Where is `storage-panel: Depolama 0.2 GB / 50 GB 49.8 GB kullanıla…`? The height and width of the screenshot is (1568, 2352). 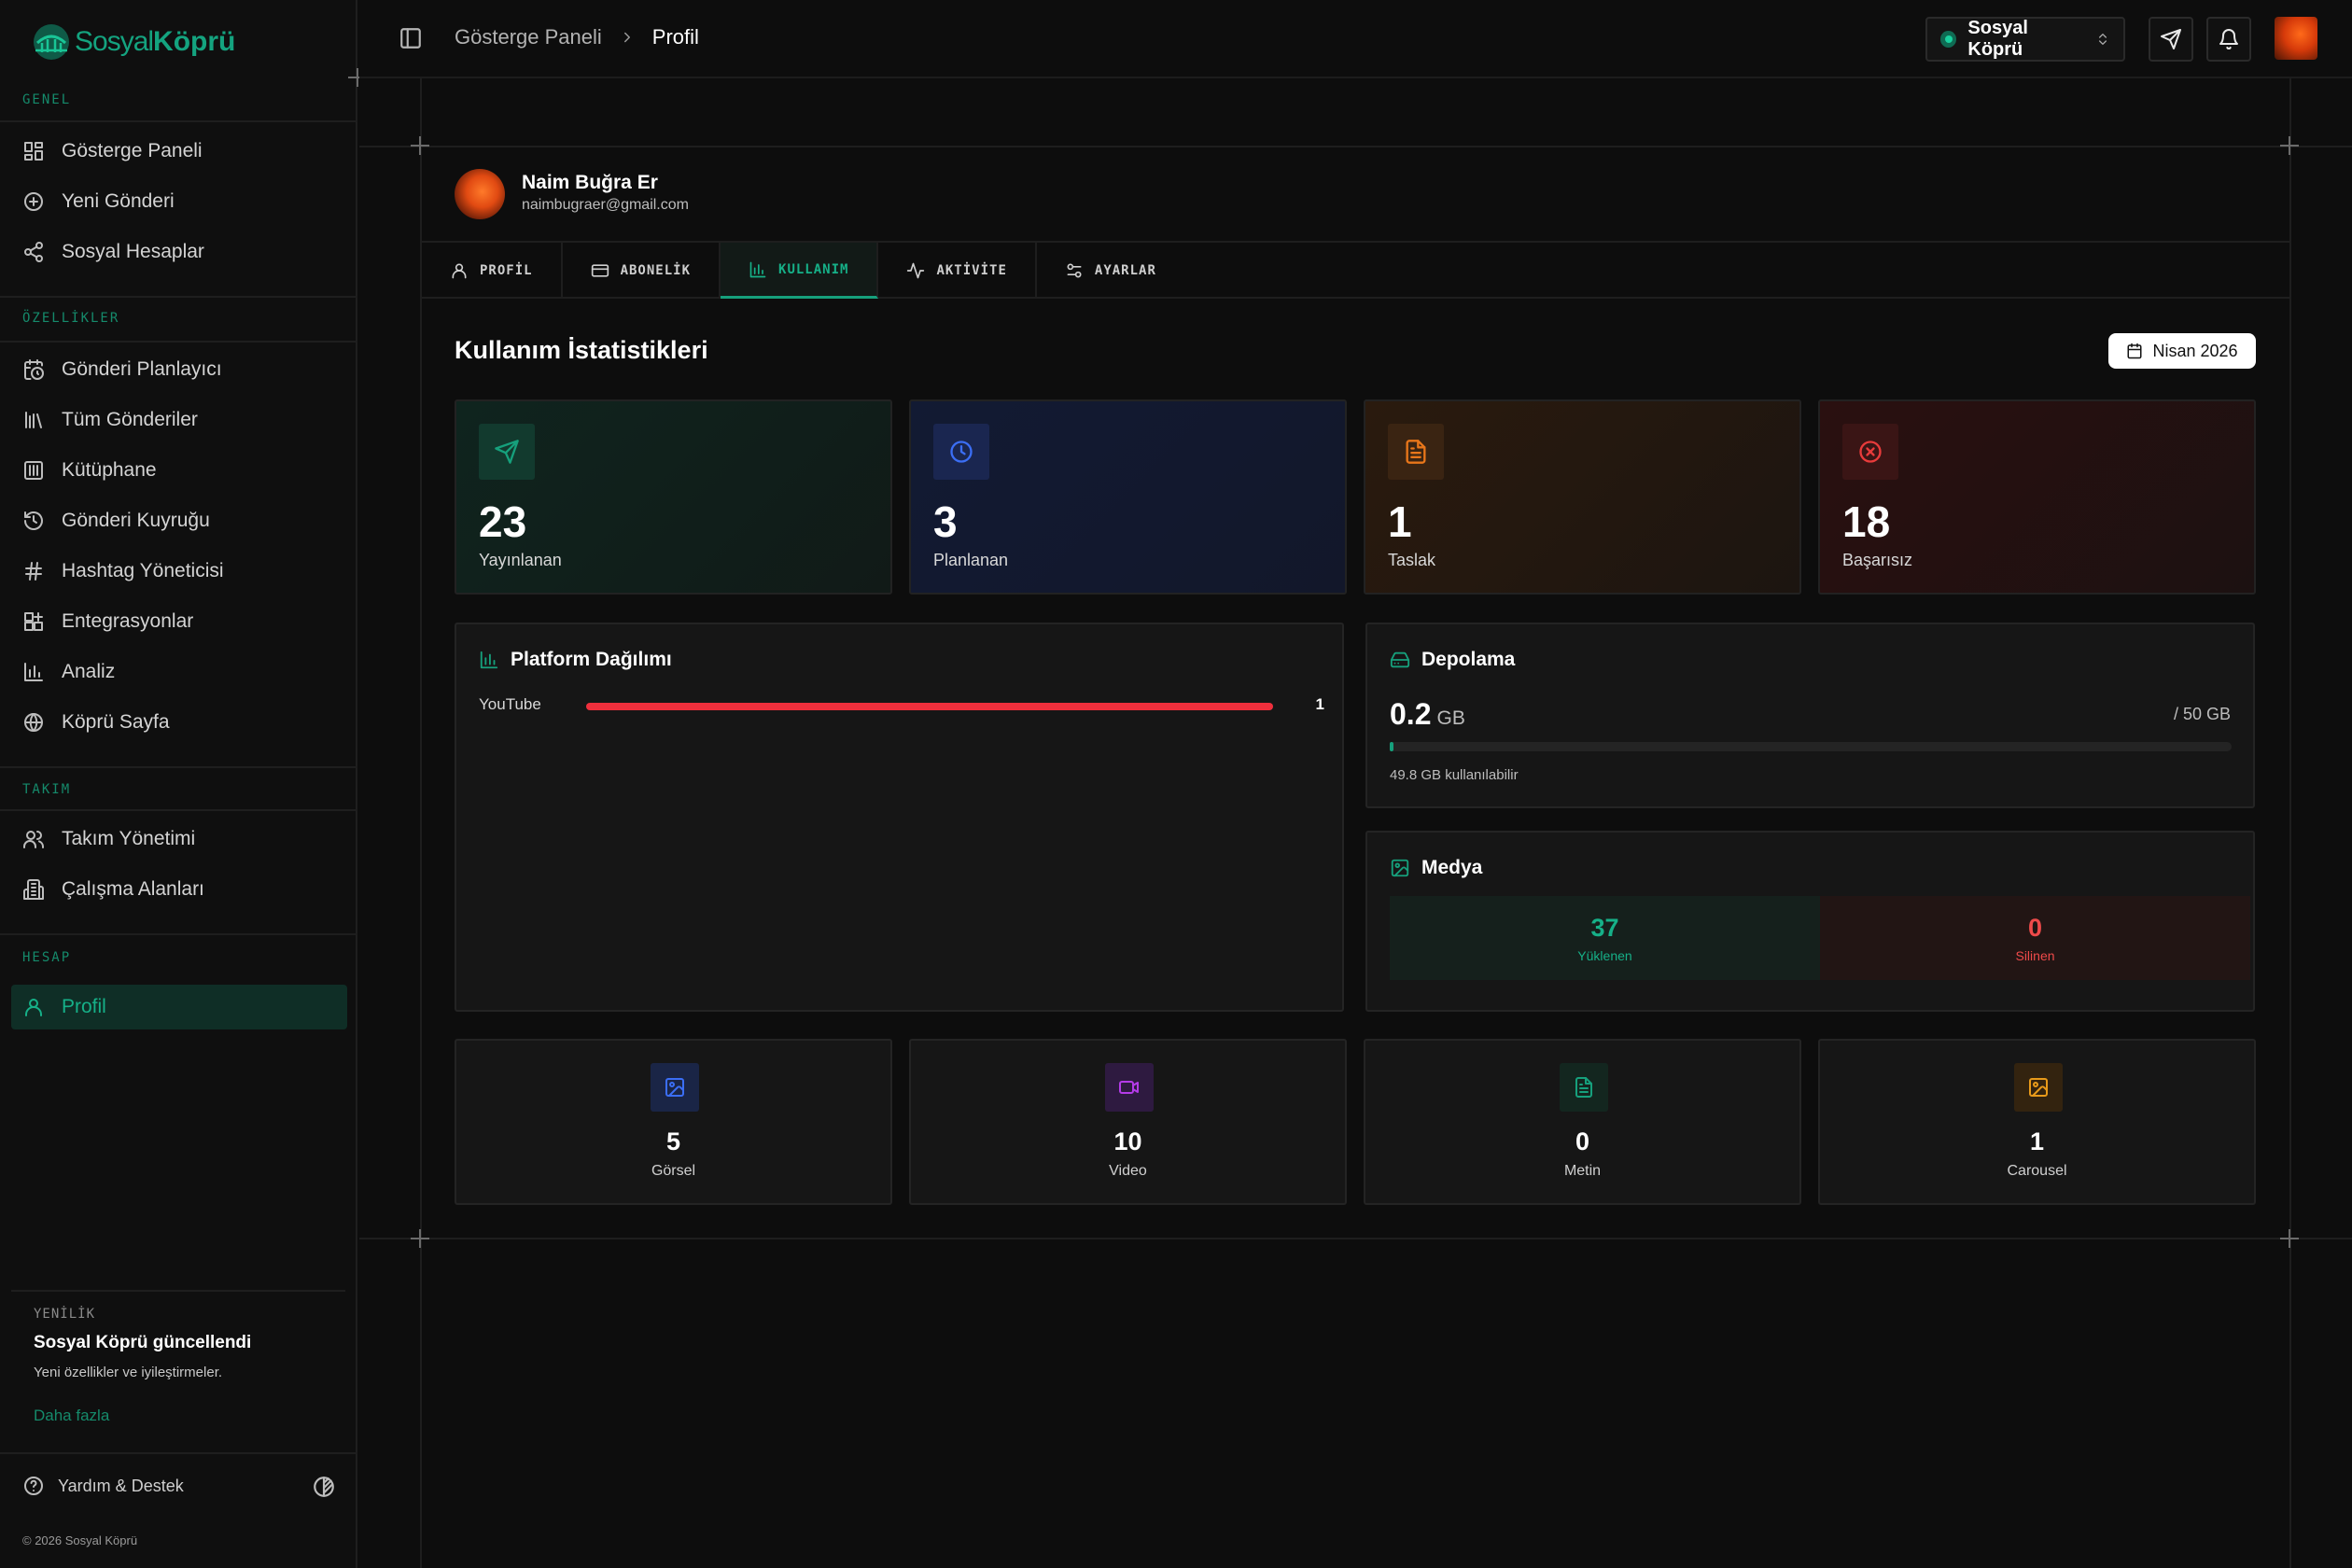
storage-panel: Depolama 0.2 GB / 50 GB 49.8 GB kullanıla… is located at coordinates (1810, 715).